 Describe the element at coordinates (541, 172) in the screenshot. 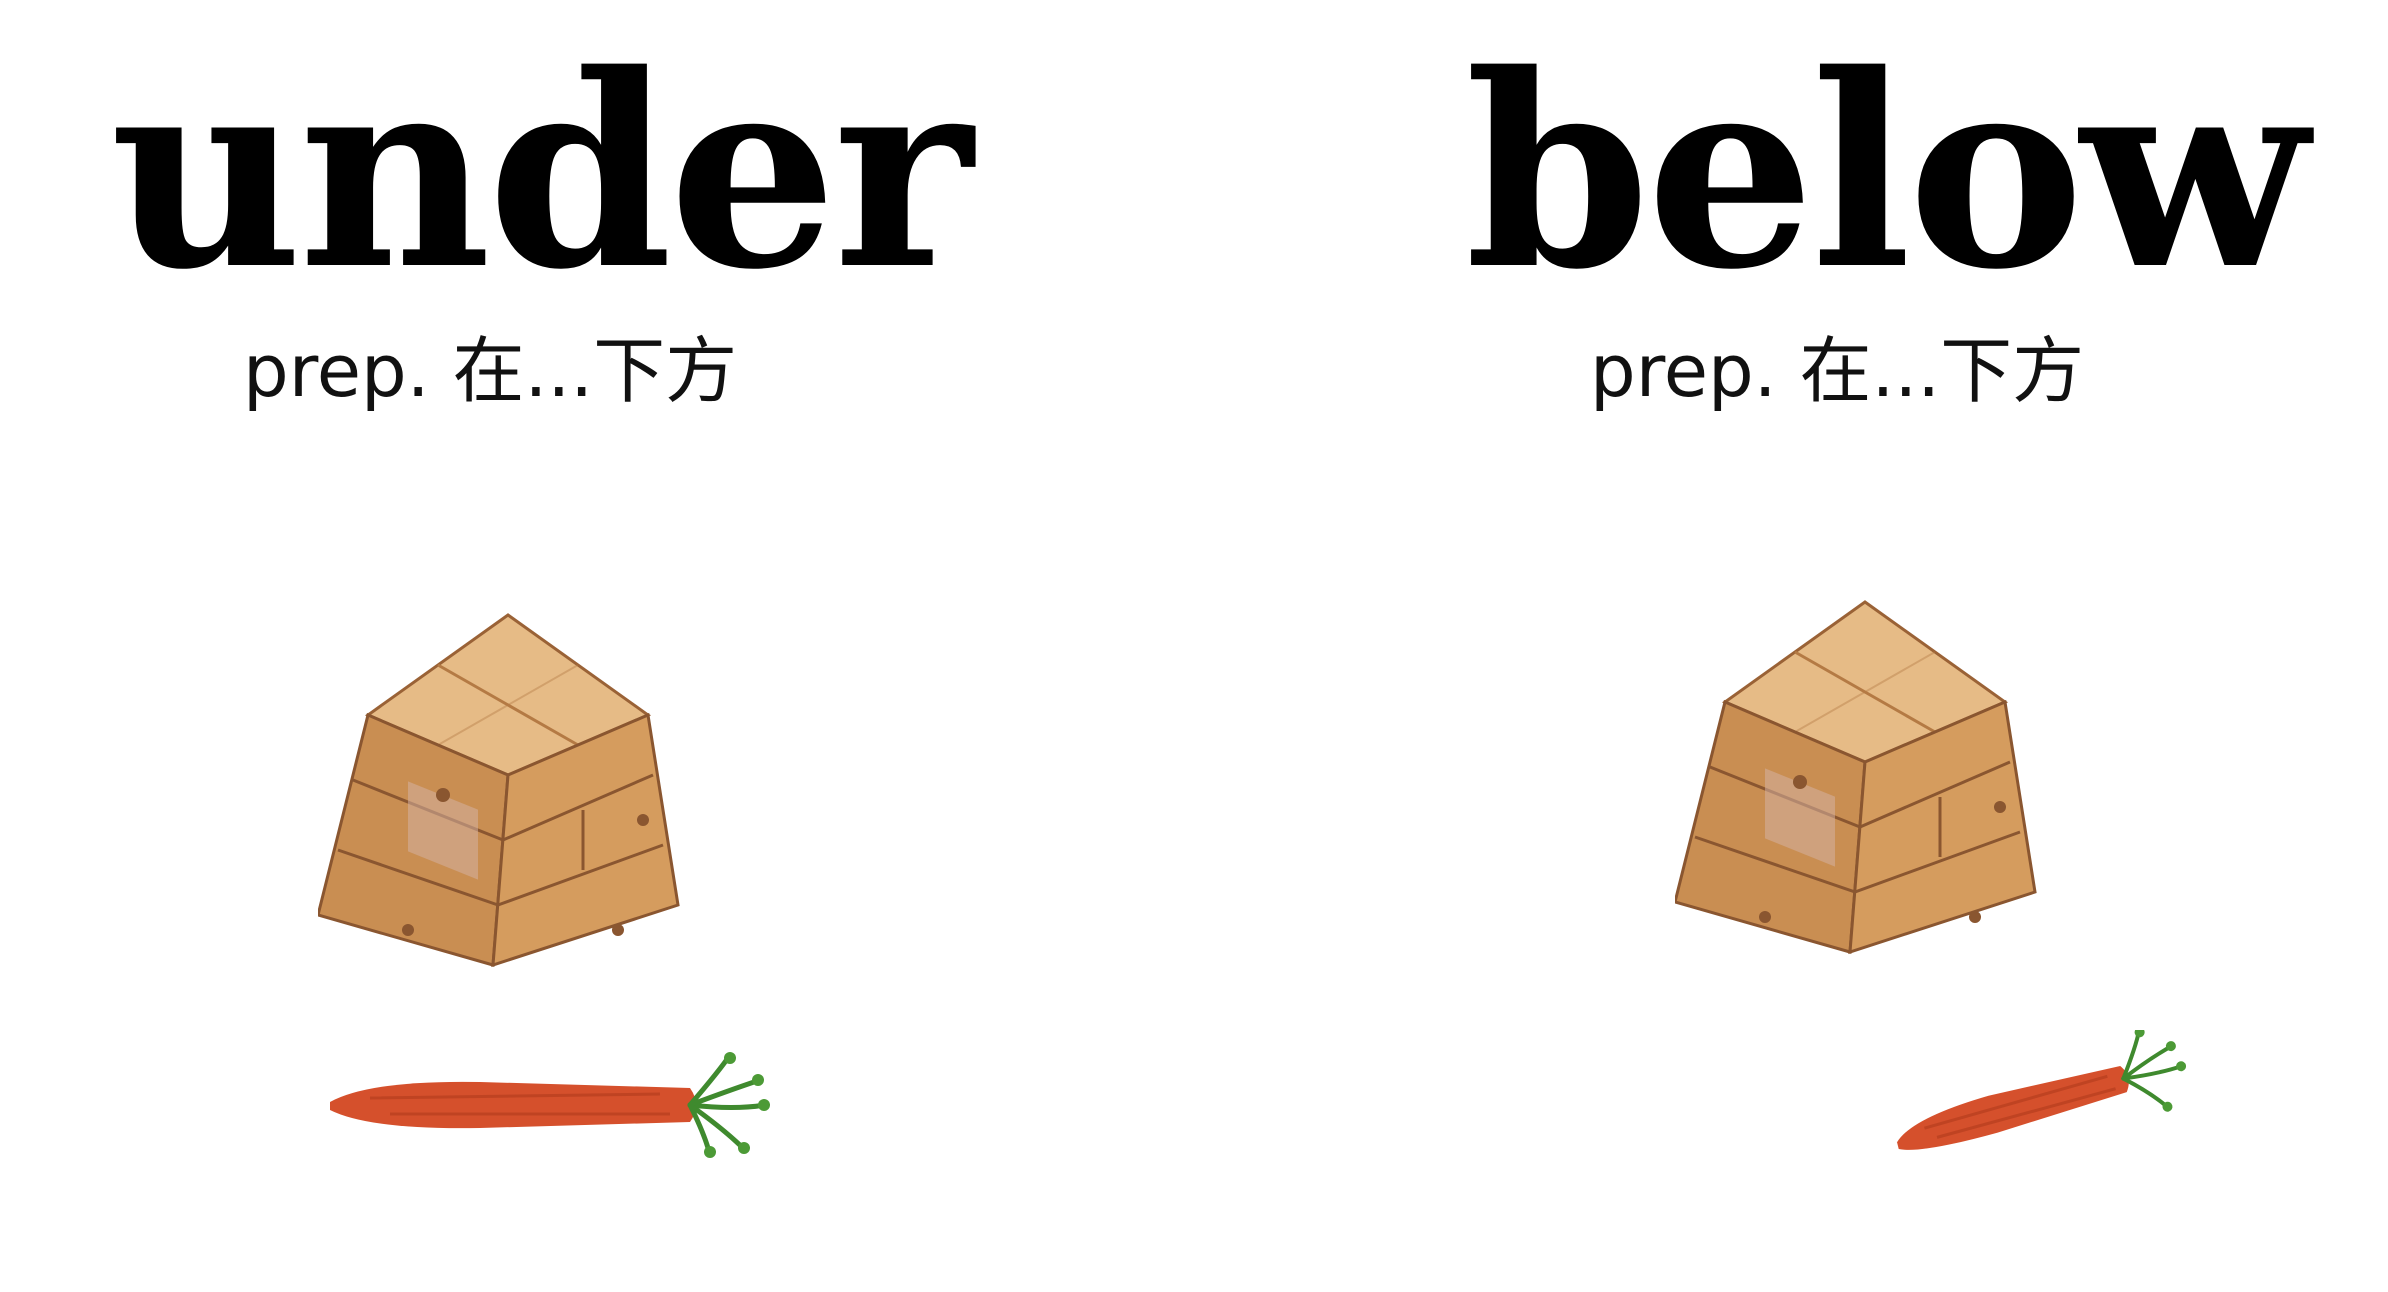

I see `word-title: under` at that location.